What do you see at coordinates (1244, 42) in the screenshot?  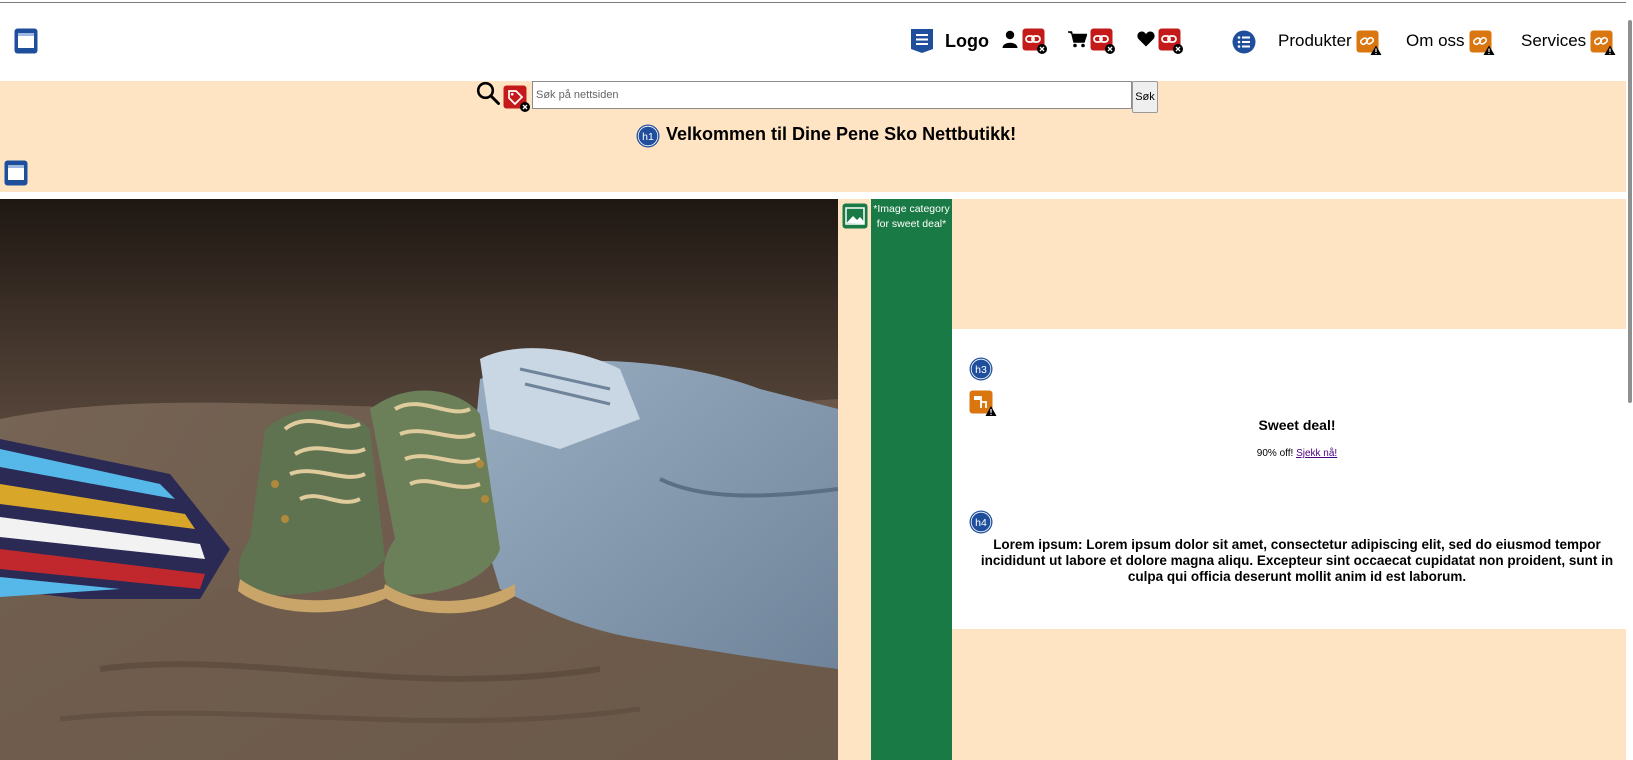 I see `list-icon` at bounding box center [1244, 42].